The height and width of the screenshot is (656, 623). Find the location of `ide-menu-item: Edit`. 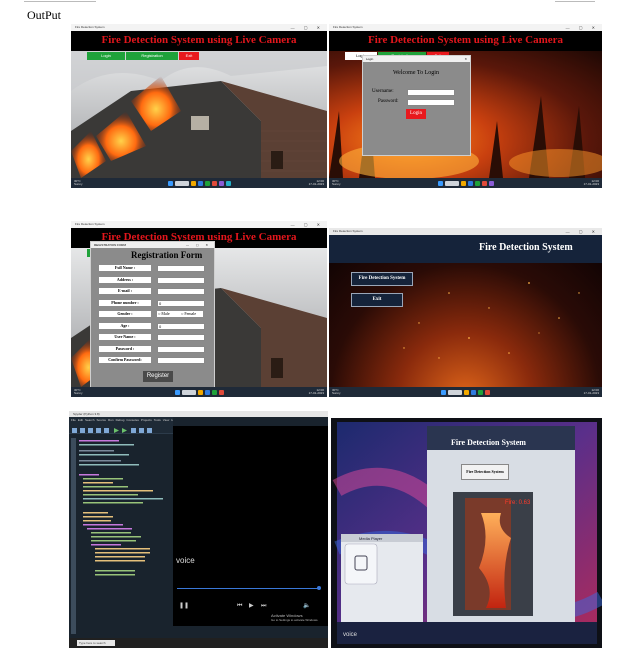

ide-menu-item: Edit is located at coordinates (80, 420).